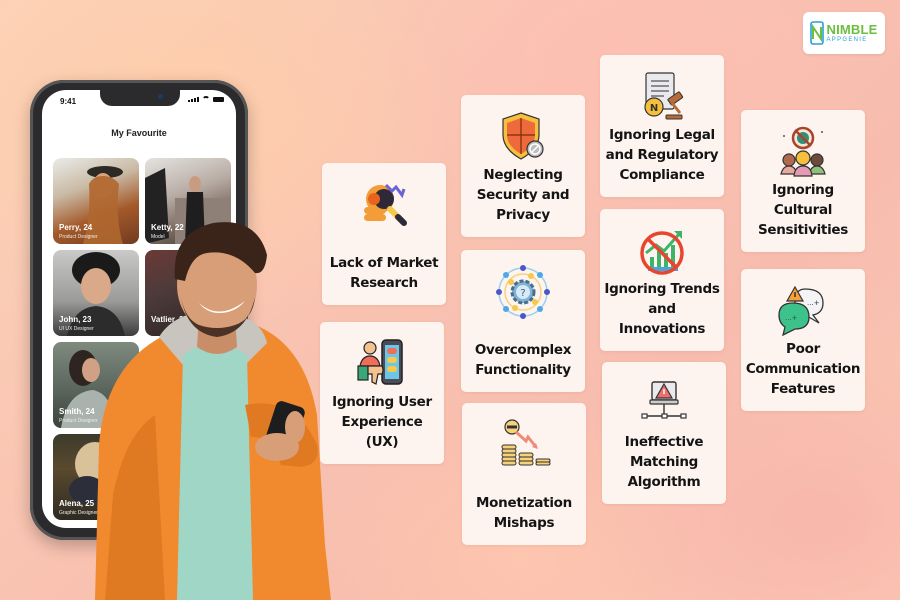  What do you see at coordinates (382, 422) in the screenshot?
I see `mistake-label: Ignoring User Experience (UX)` at bounding box center [382, 422].